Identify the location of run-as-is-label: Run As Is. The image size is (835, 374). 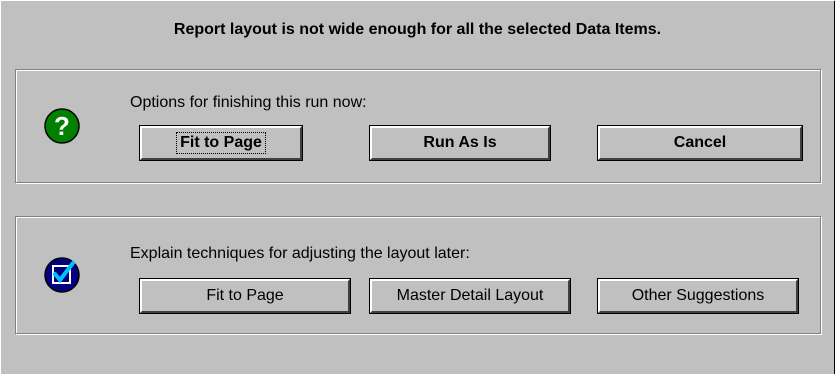
(460, 142).